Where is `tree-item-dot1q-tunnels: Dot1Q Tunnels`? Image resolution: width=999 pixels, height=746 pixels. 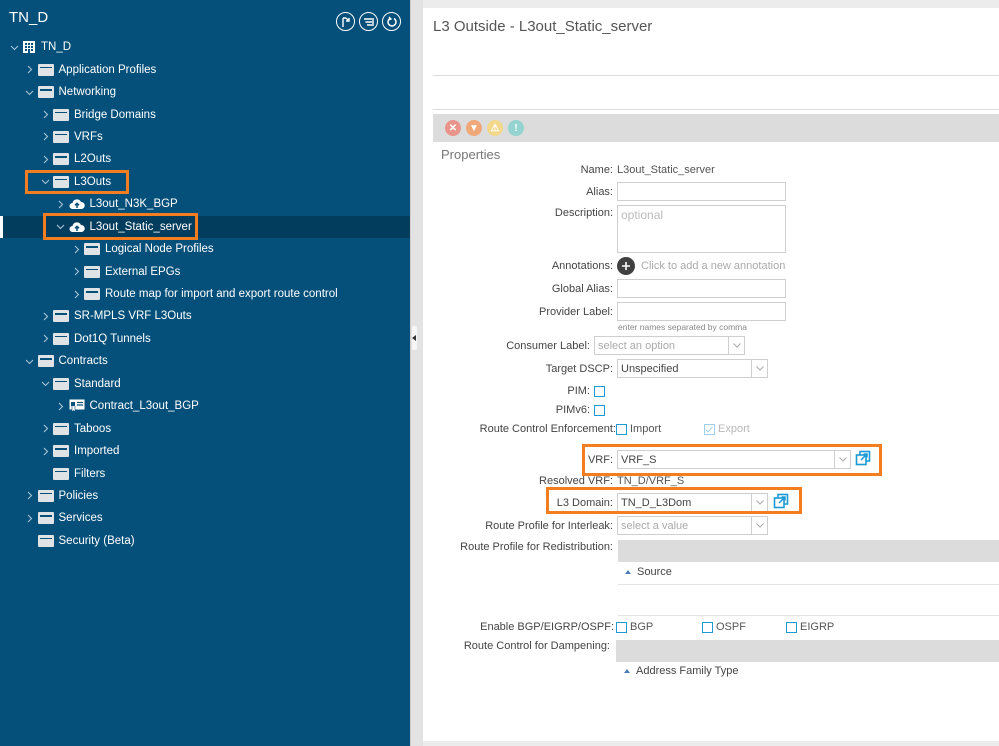 tree-item-dot1q-tunnels: Dot1Q Tunnels is located at coordinates (205, 339).